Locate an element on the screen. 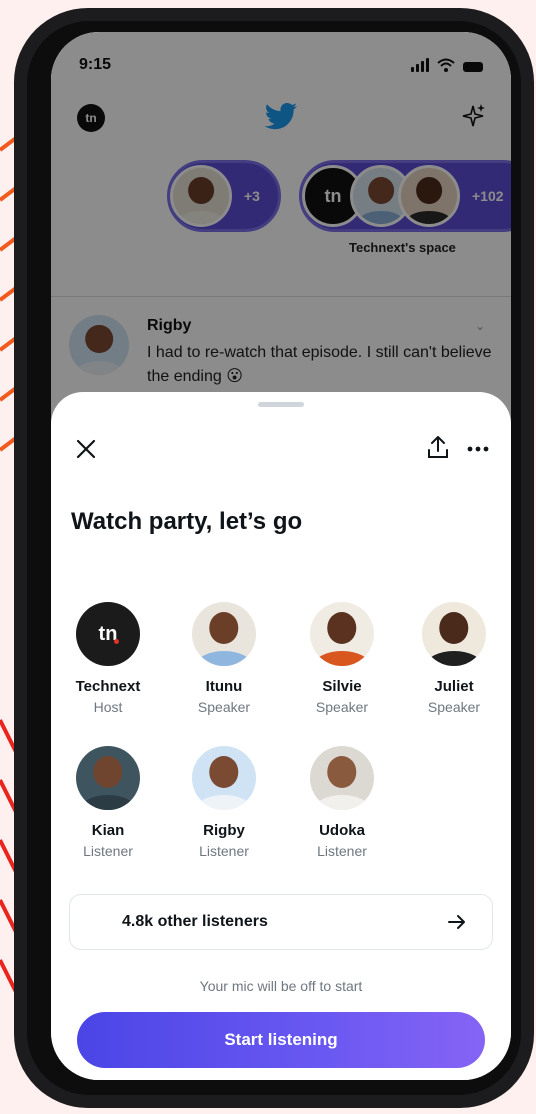 Image resolution: width=536 pixels, height=1114 pixels. participant-name: Kian is located at coordinates (108, 830).